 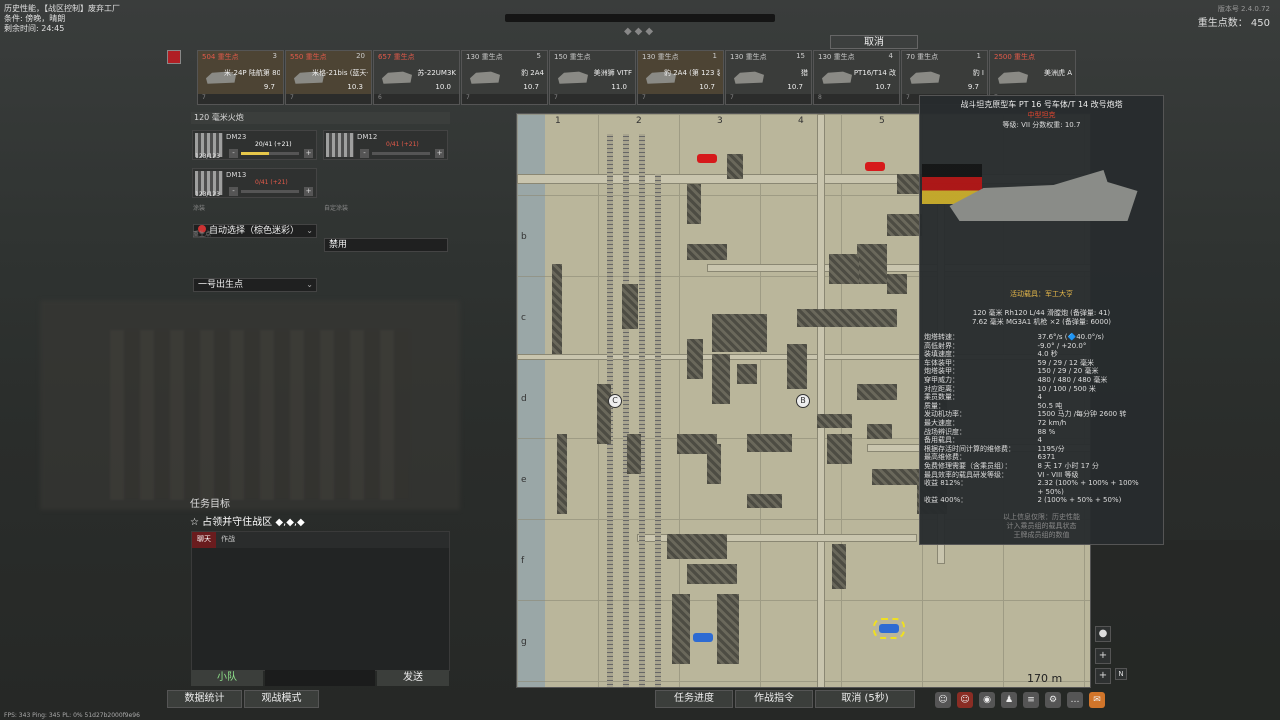 What do you see at coordinates (658, 430) in the screenshot?
I see `map-railway` at bounding box center [658, 430].